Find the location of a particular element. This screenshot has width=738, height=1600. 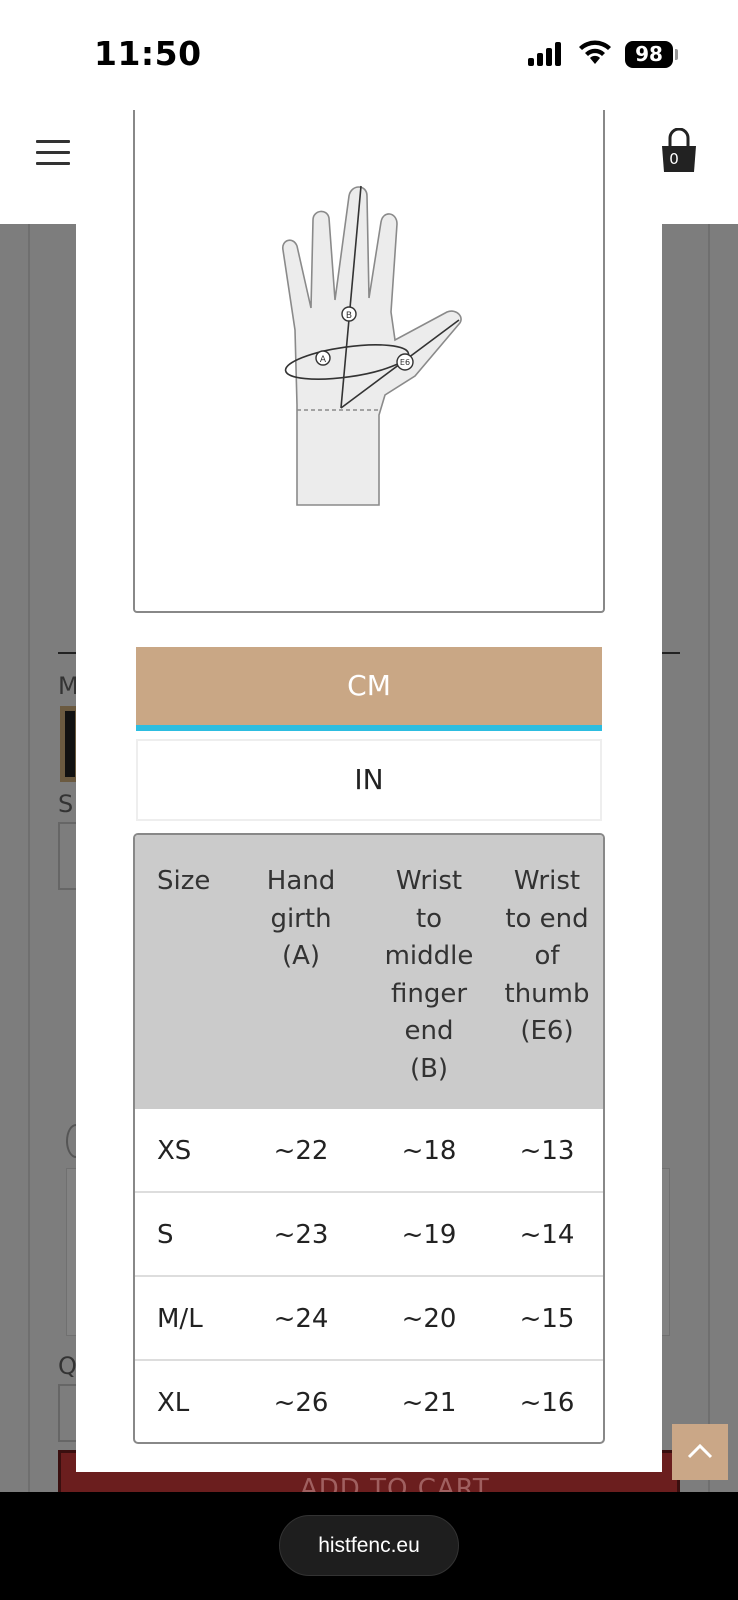

table-row: S ~23 ~19 ~14 is located at coordinates (369, 1235).